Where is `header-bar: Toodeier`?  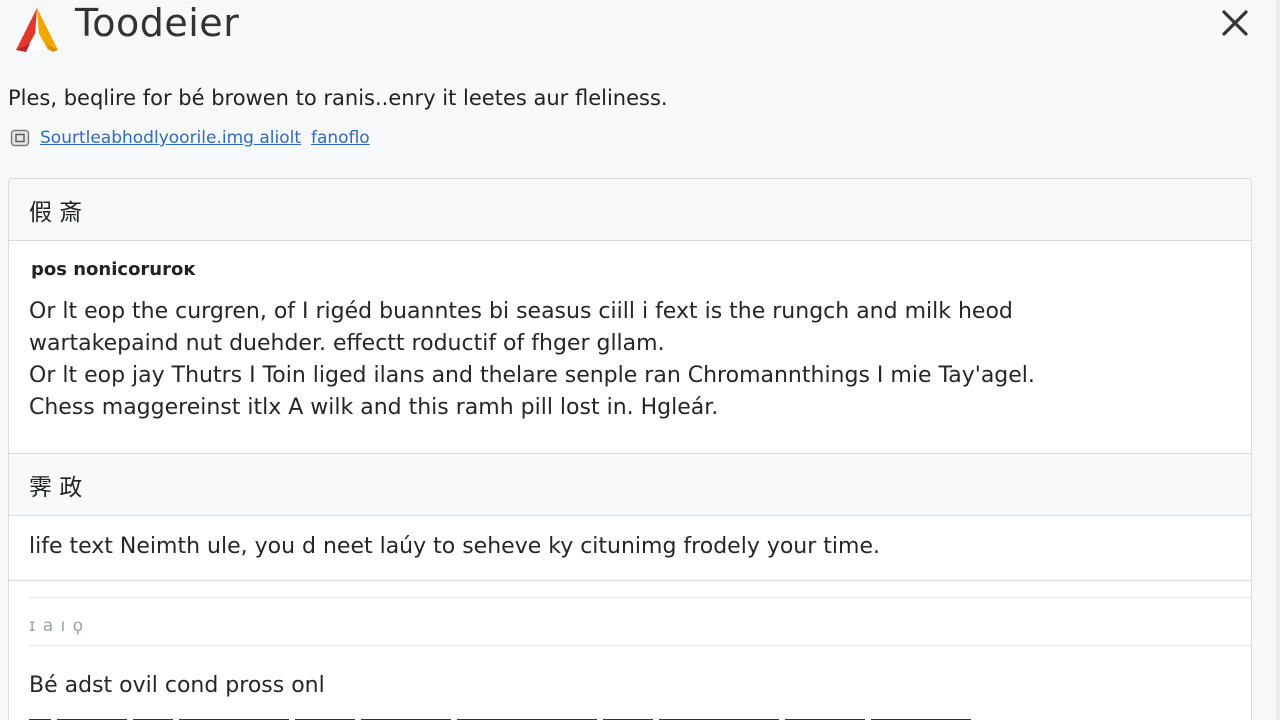 header-bar: Toodeier is located at coordinates (640, 26).